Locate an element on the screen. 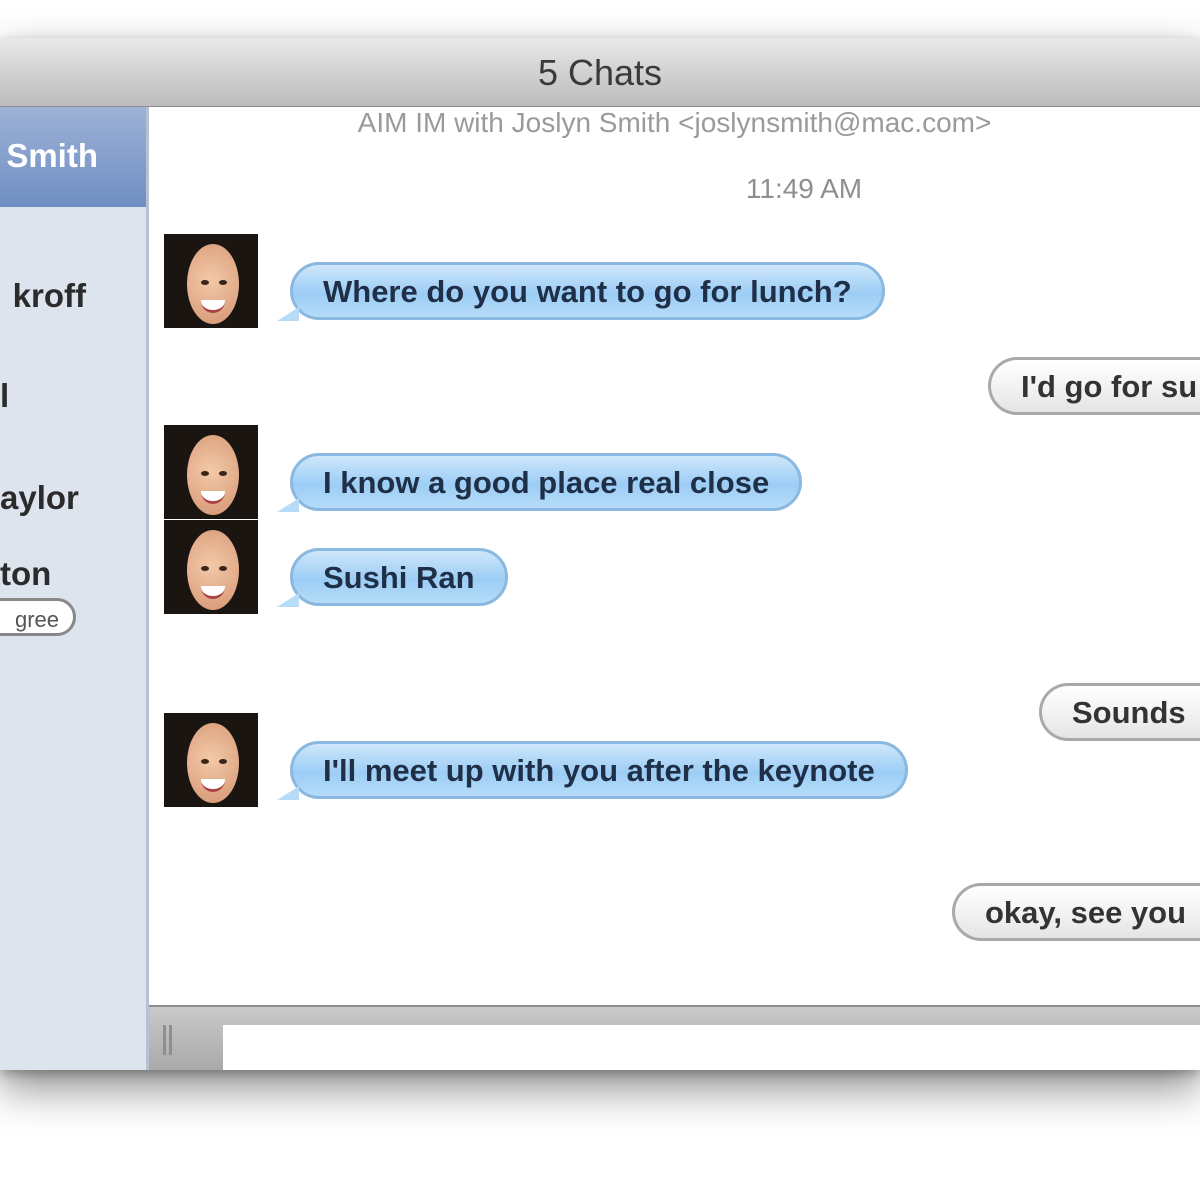 This screenshot has width=1200, height=1200. sidebar-item-buddy-2: kroff is located at coordinates (73, 307).